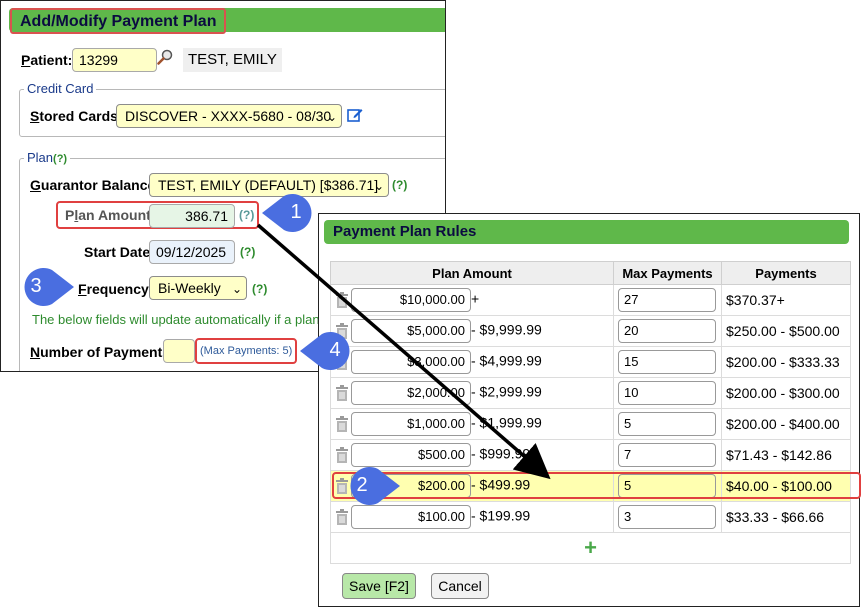  Describe the element at coordinates (296, 212) in the screenshot. I see `callout-1-number: 1` at that location.